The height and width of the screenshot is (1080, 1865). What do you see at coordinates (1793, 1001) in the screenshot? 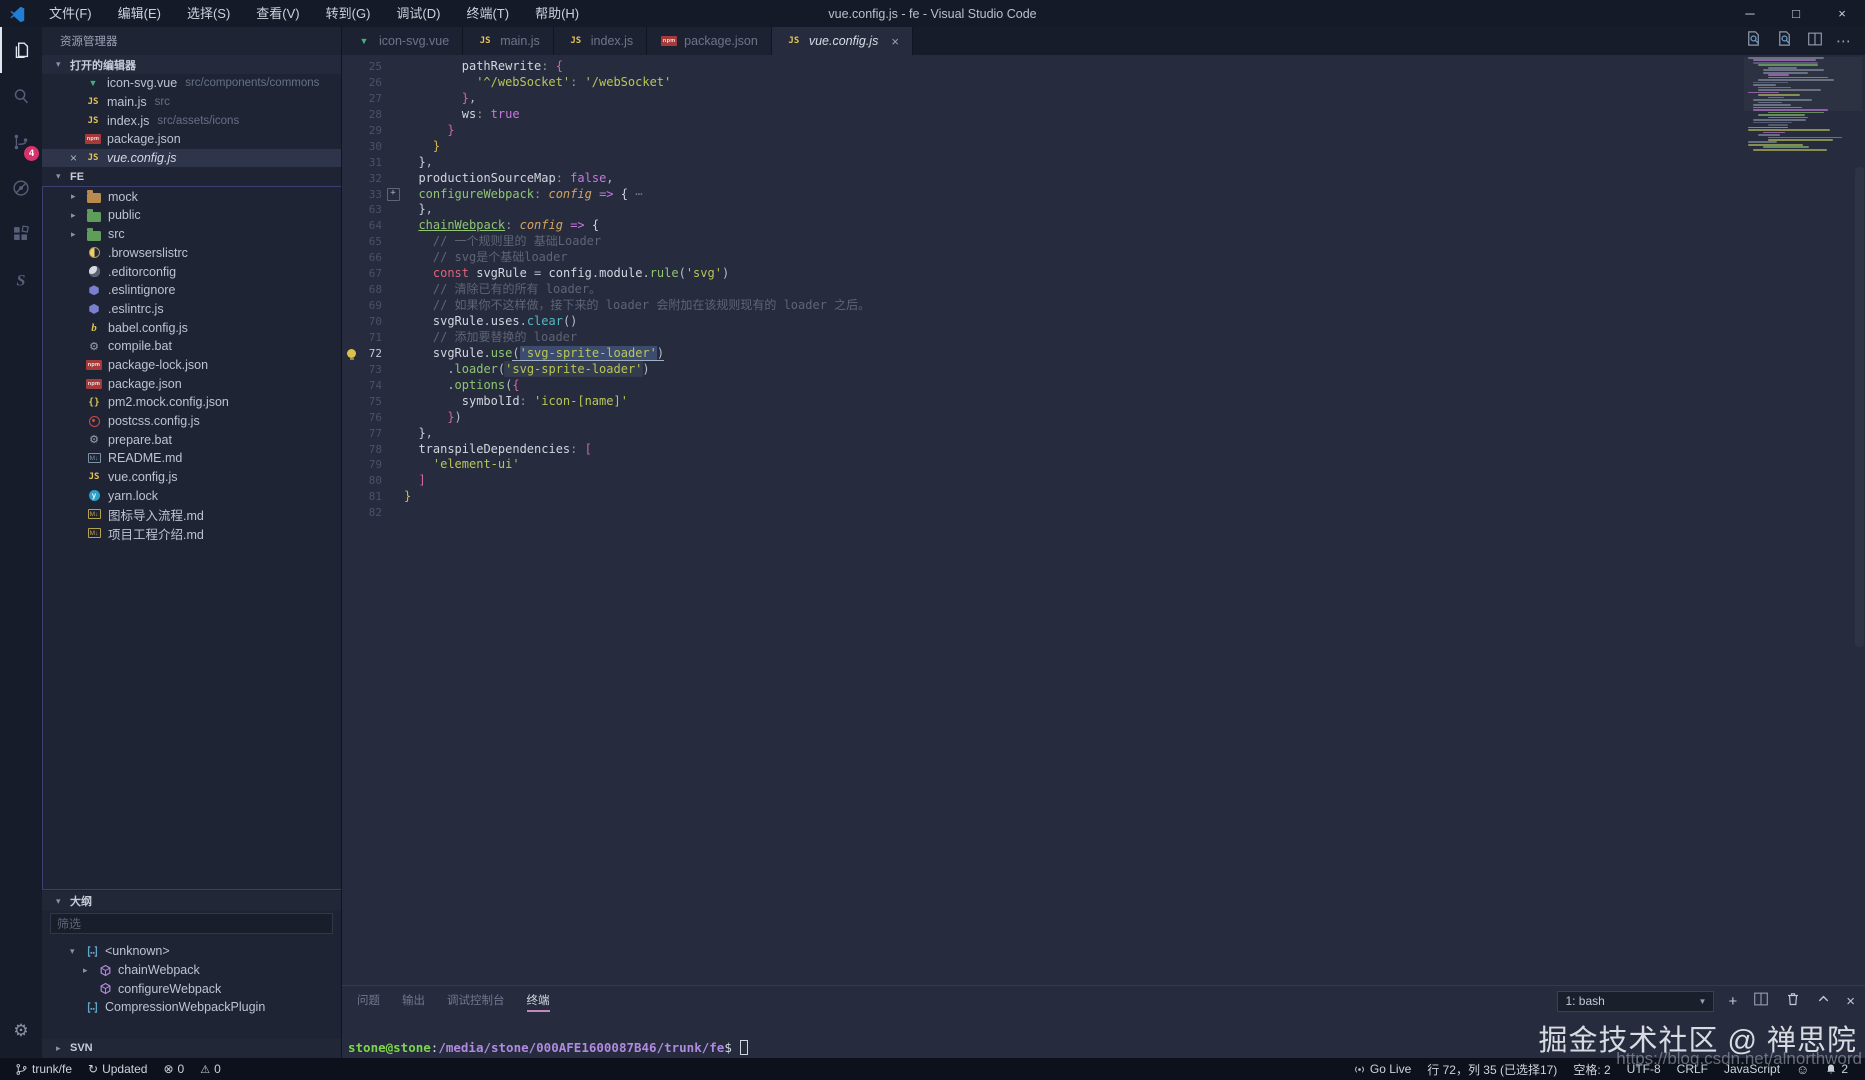
I see `kill-terminal-icon` at bounding box center [1793, 1001].